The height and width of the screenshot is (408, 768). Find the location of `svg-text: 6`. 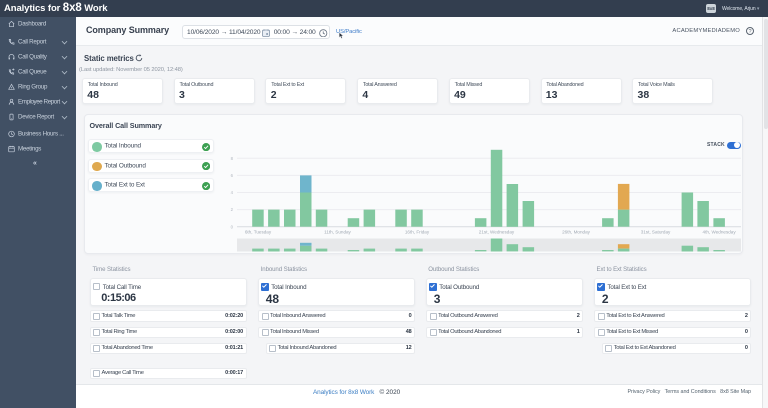

svg-text: 6 is located at coordinates (232, 175).